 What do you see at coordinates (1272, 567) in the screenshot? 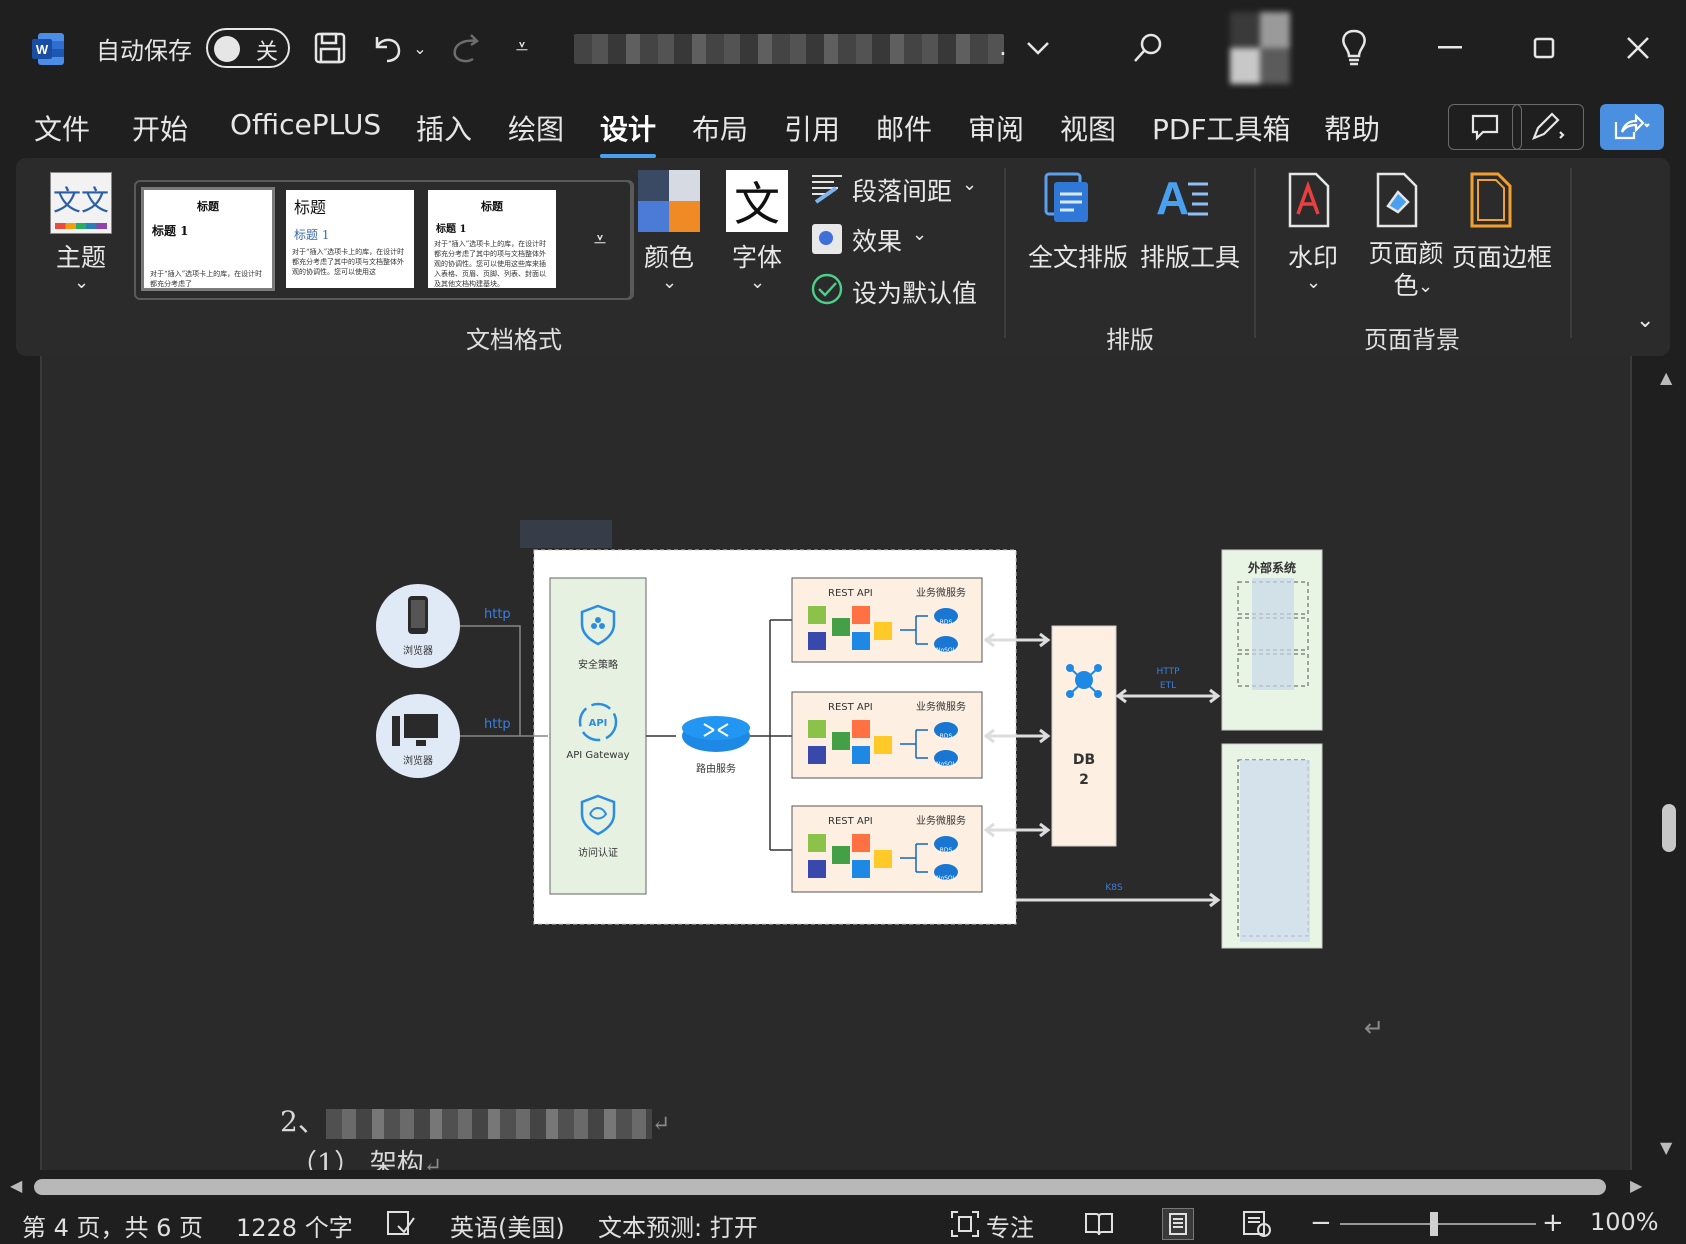
I see `external-system-title: 外部系统` at bounding box center [1272, 567].